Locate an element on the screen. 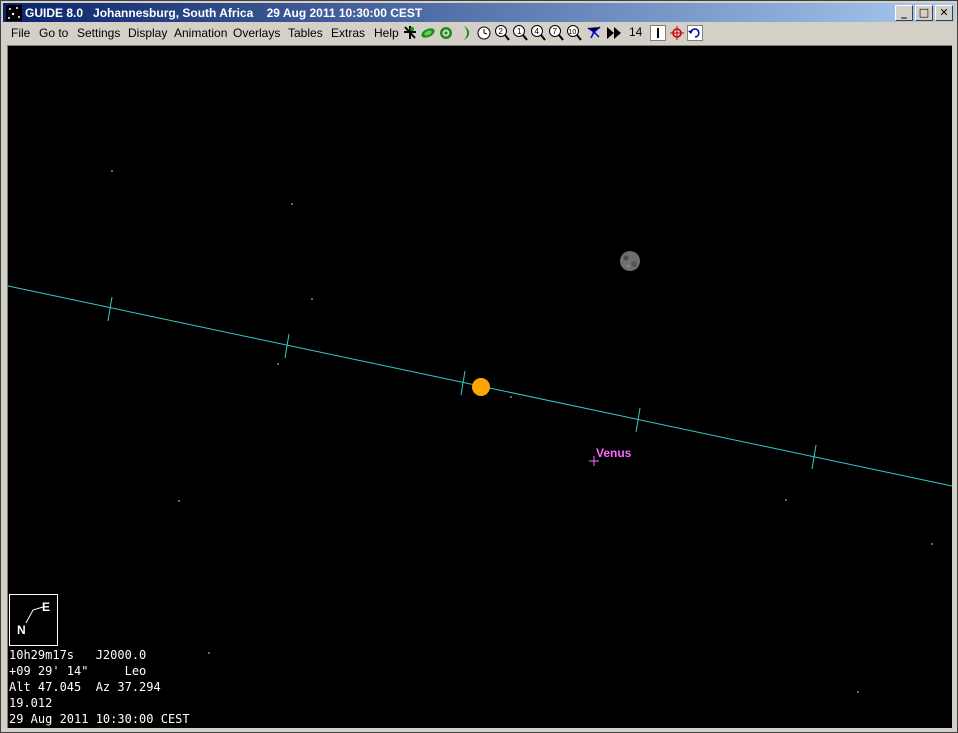 Image resolution: width=958 pixels, height=733 pixels. menu-animation: Animation is located at coordinates (200, 33).